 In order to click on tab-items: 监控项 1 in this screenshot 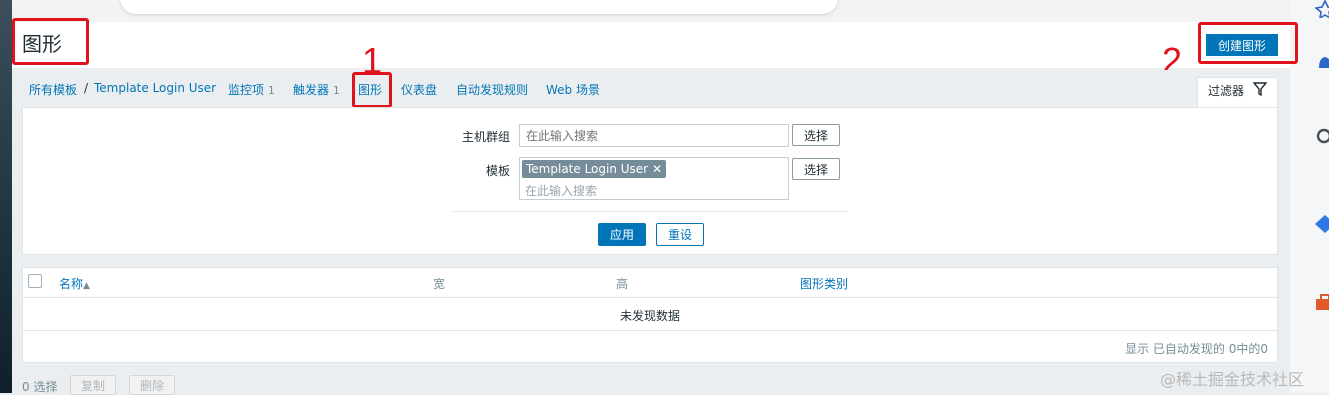, I will do `click(251, 89)`.